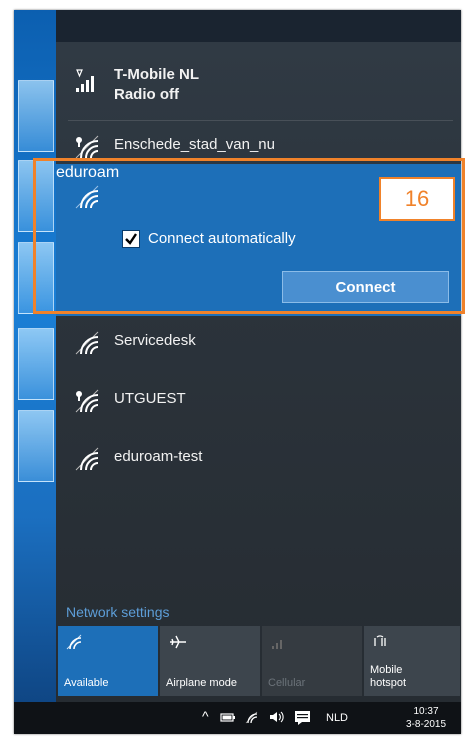 This screenshot has width=470, height=742. What do you see at coordinates (258, 342) in the screenshot?
I see `wifi-network-item: Servicedesk` at bounding box center [258, 342].